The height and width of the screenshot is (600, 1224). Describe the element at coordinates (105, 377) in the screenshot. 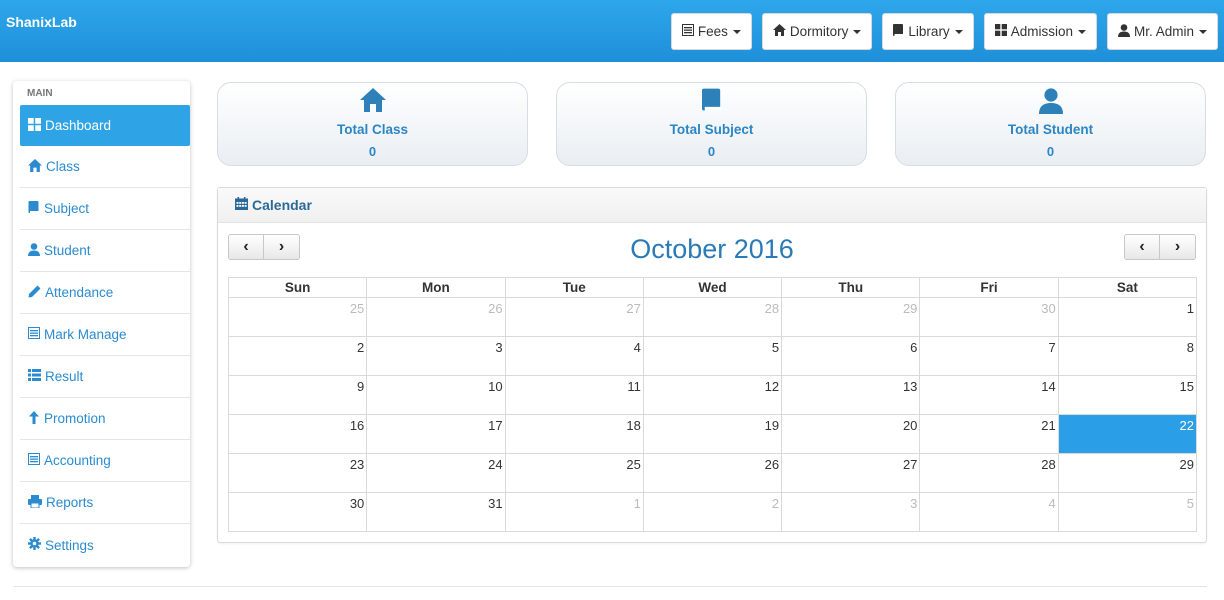

I see `sidebar-item-result: Result` at that location.